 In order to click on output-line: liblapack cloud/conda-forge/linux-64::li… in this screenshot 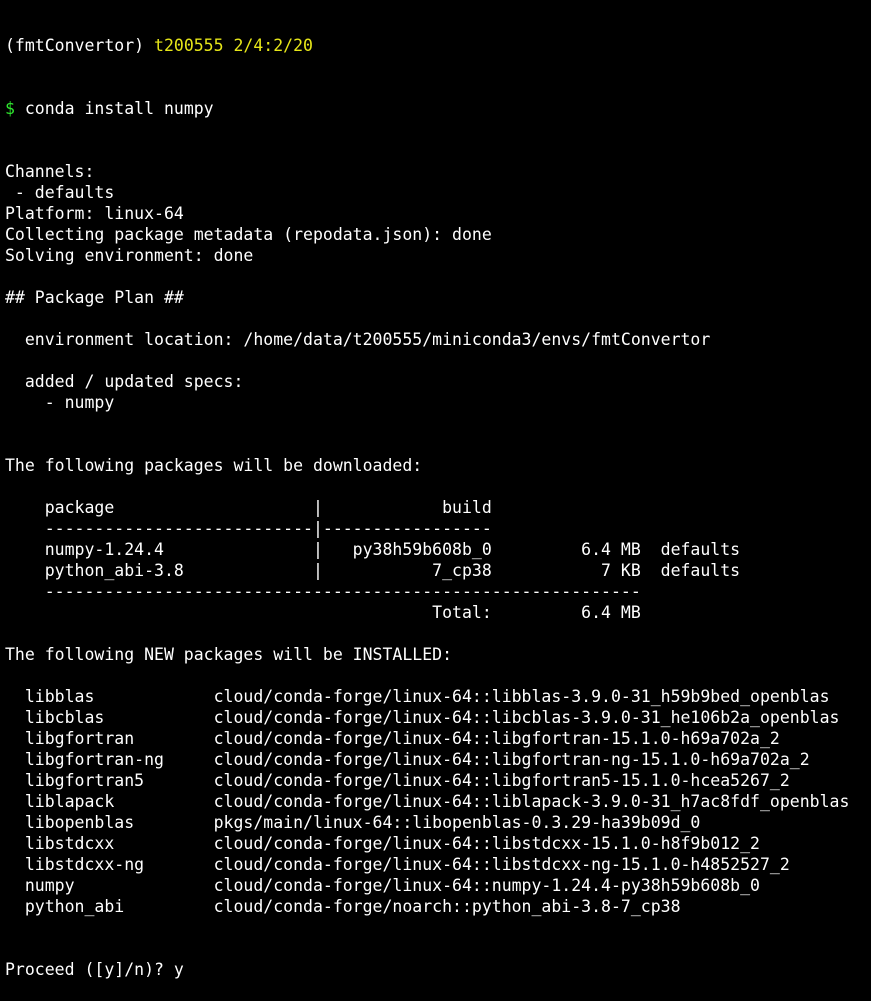, I will do `click(427, 801)`.